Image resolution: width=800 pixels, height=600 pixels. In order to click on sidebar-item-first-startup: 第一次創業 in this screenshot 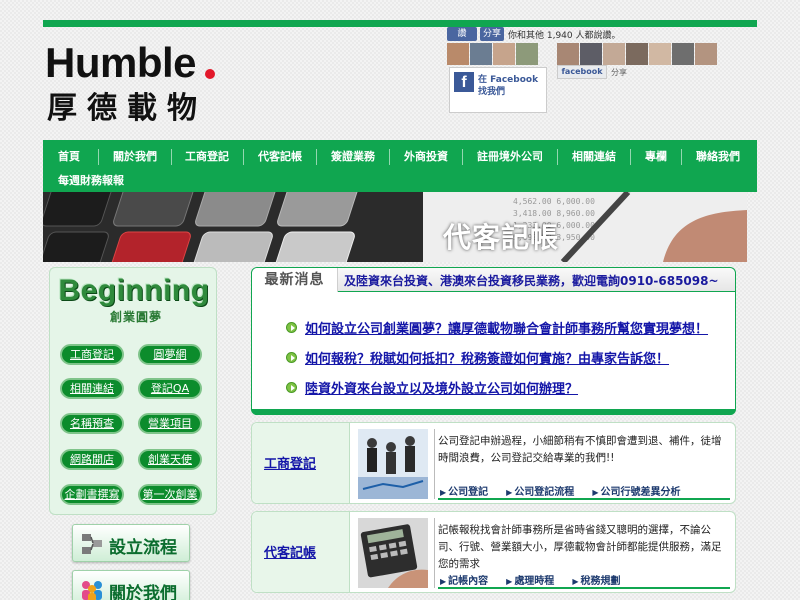, I will do `click(170, 494)`.